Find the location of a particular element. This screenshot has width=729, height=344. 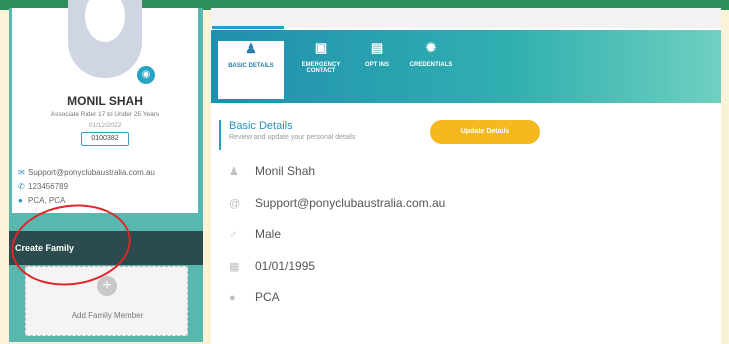

avatar is located at coordinates (105, 39).